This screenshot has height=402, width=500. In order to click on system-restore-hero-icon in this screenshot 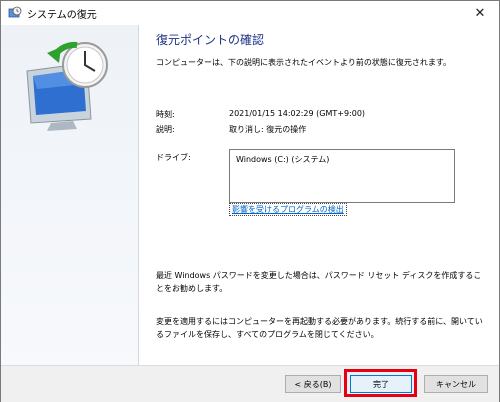, I will do `click(67, 86)`.